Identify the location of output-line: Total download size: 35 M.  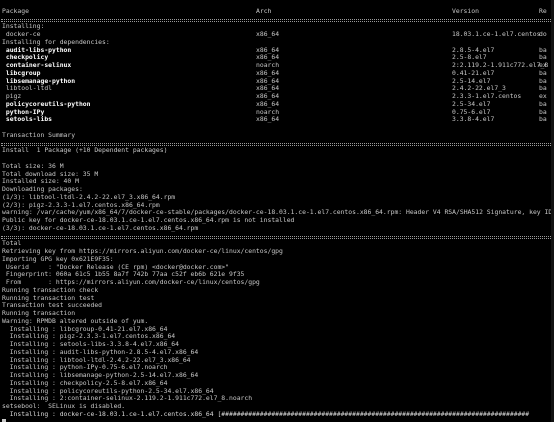
(277, 174).